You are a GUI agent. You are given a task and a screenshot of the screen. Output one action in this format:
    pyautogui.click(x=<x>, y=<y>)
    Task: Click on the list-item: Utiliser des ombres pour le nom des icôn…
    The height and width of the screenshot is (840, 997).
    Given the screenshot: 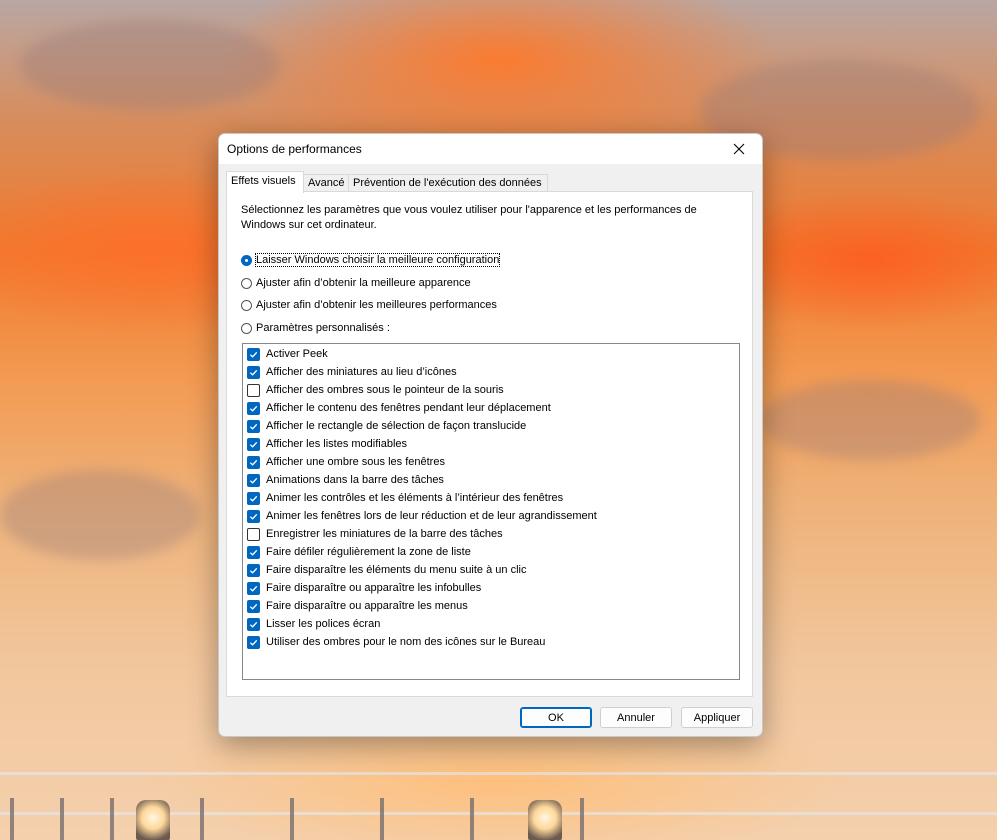 What is the action you would take?
    pyautogui.click(x=396, y=642)
    